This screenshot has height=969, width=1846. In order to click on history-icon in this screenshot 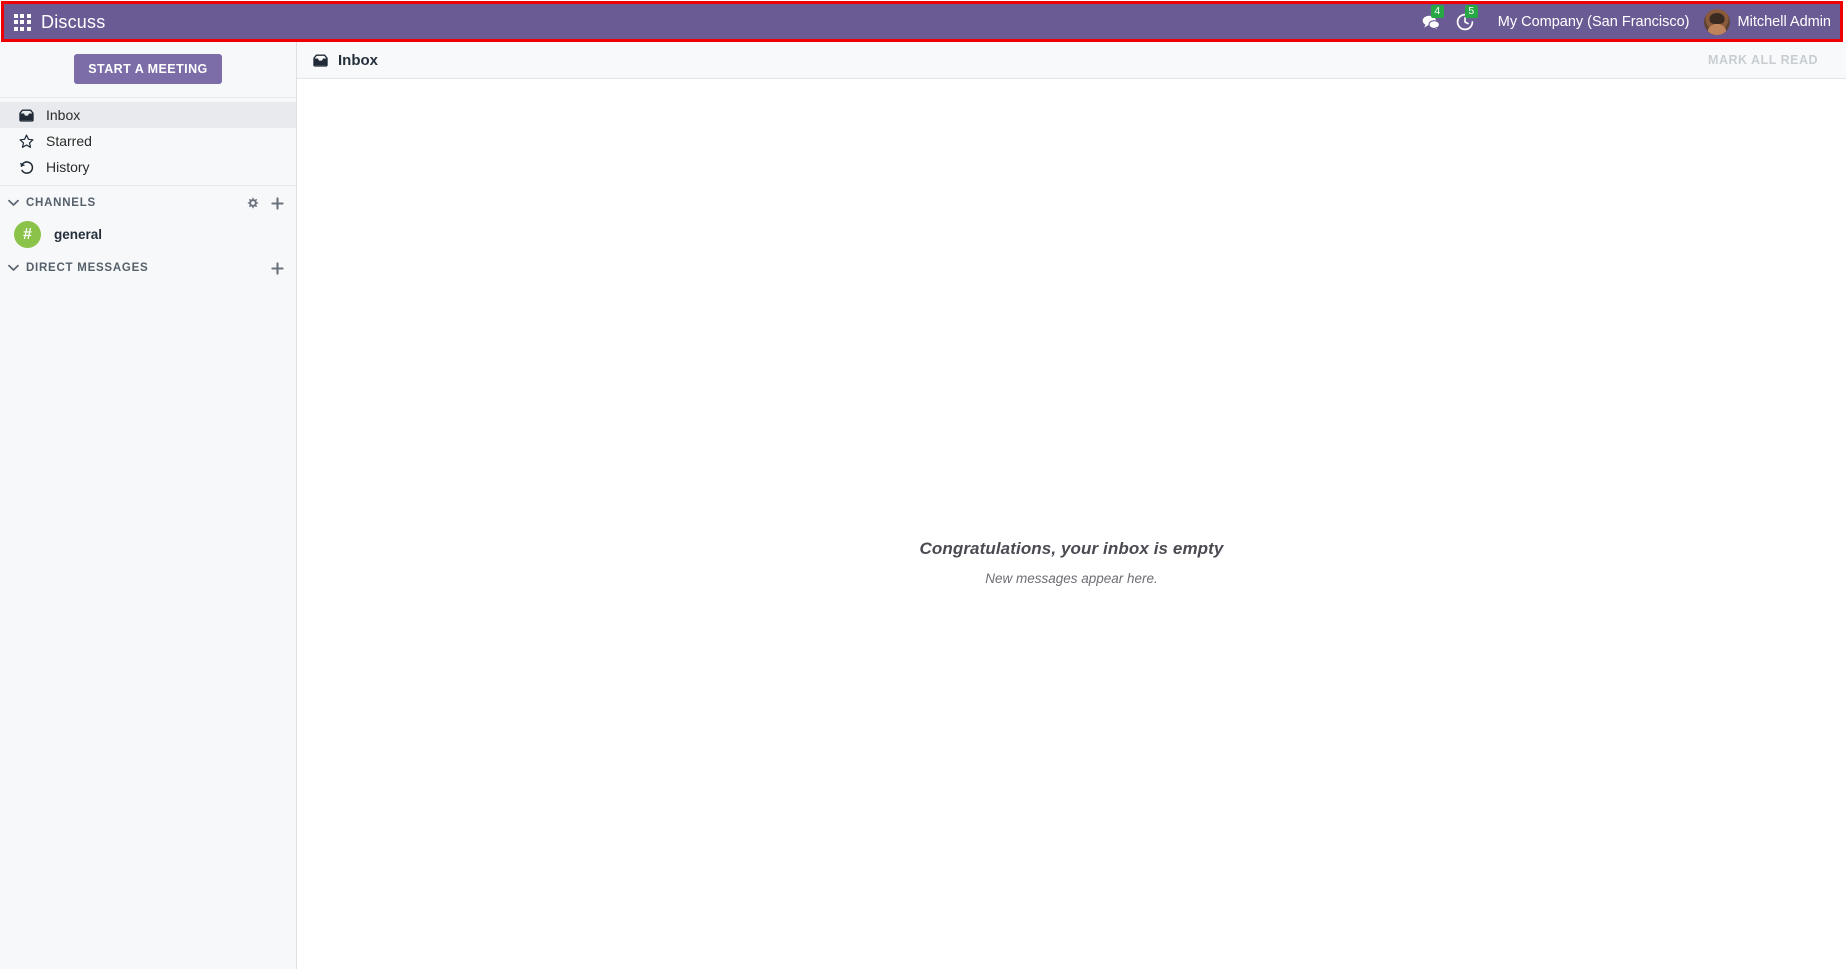, I will do `click(26, 167)`.